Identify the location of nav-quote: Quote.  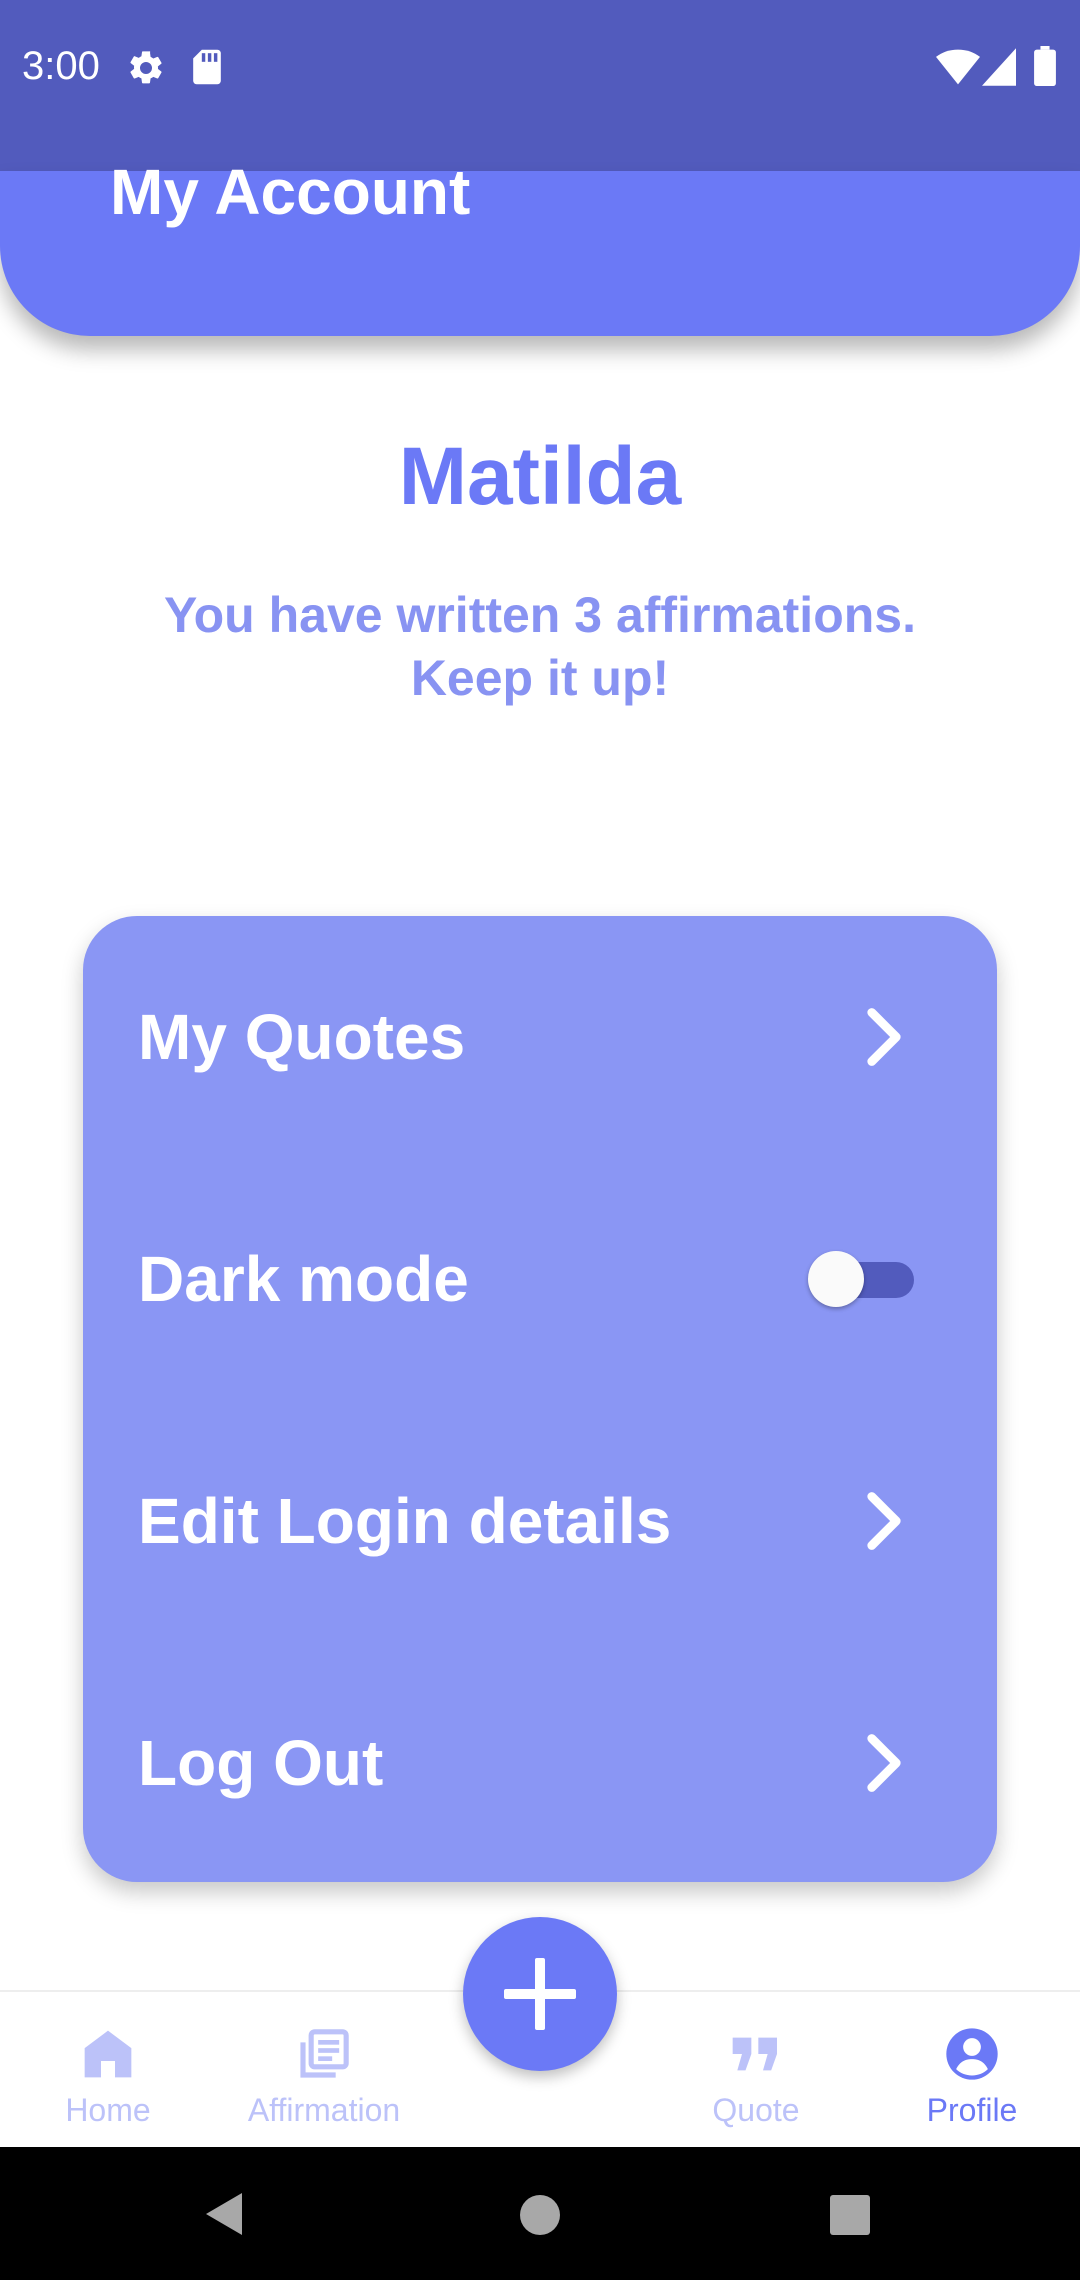
(756, 2070).